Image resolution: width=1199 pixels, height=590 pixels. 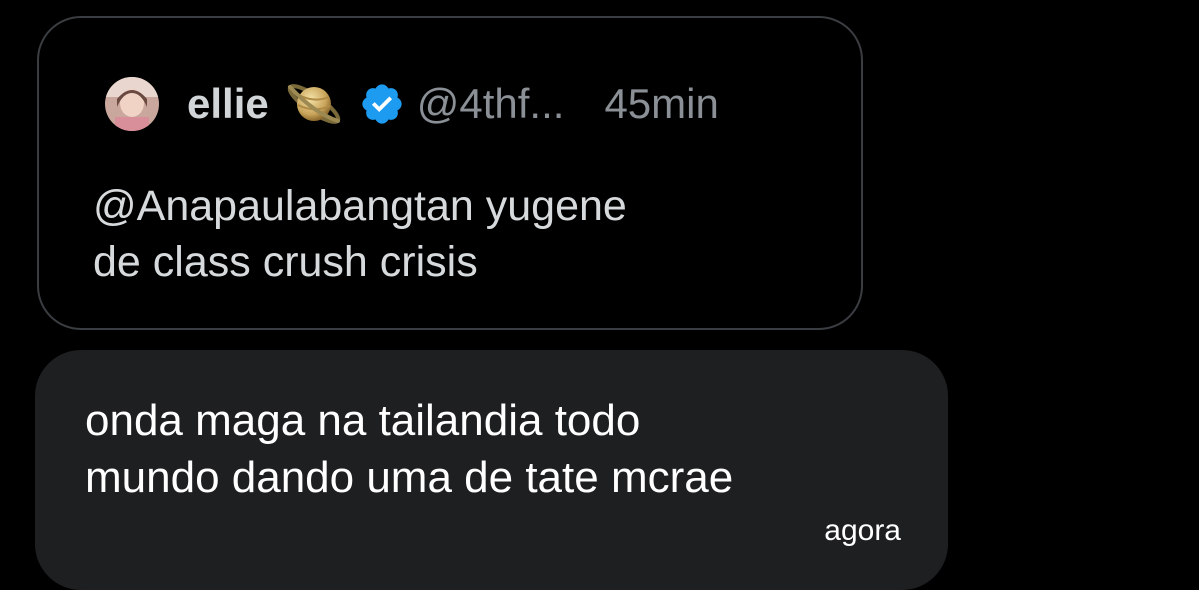 I want to click on verified-badge-icon, so click(x=382, y=104).